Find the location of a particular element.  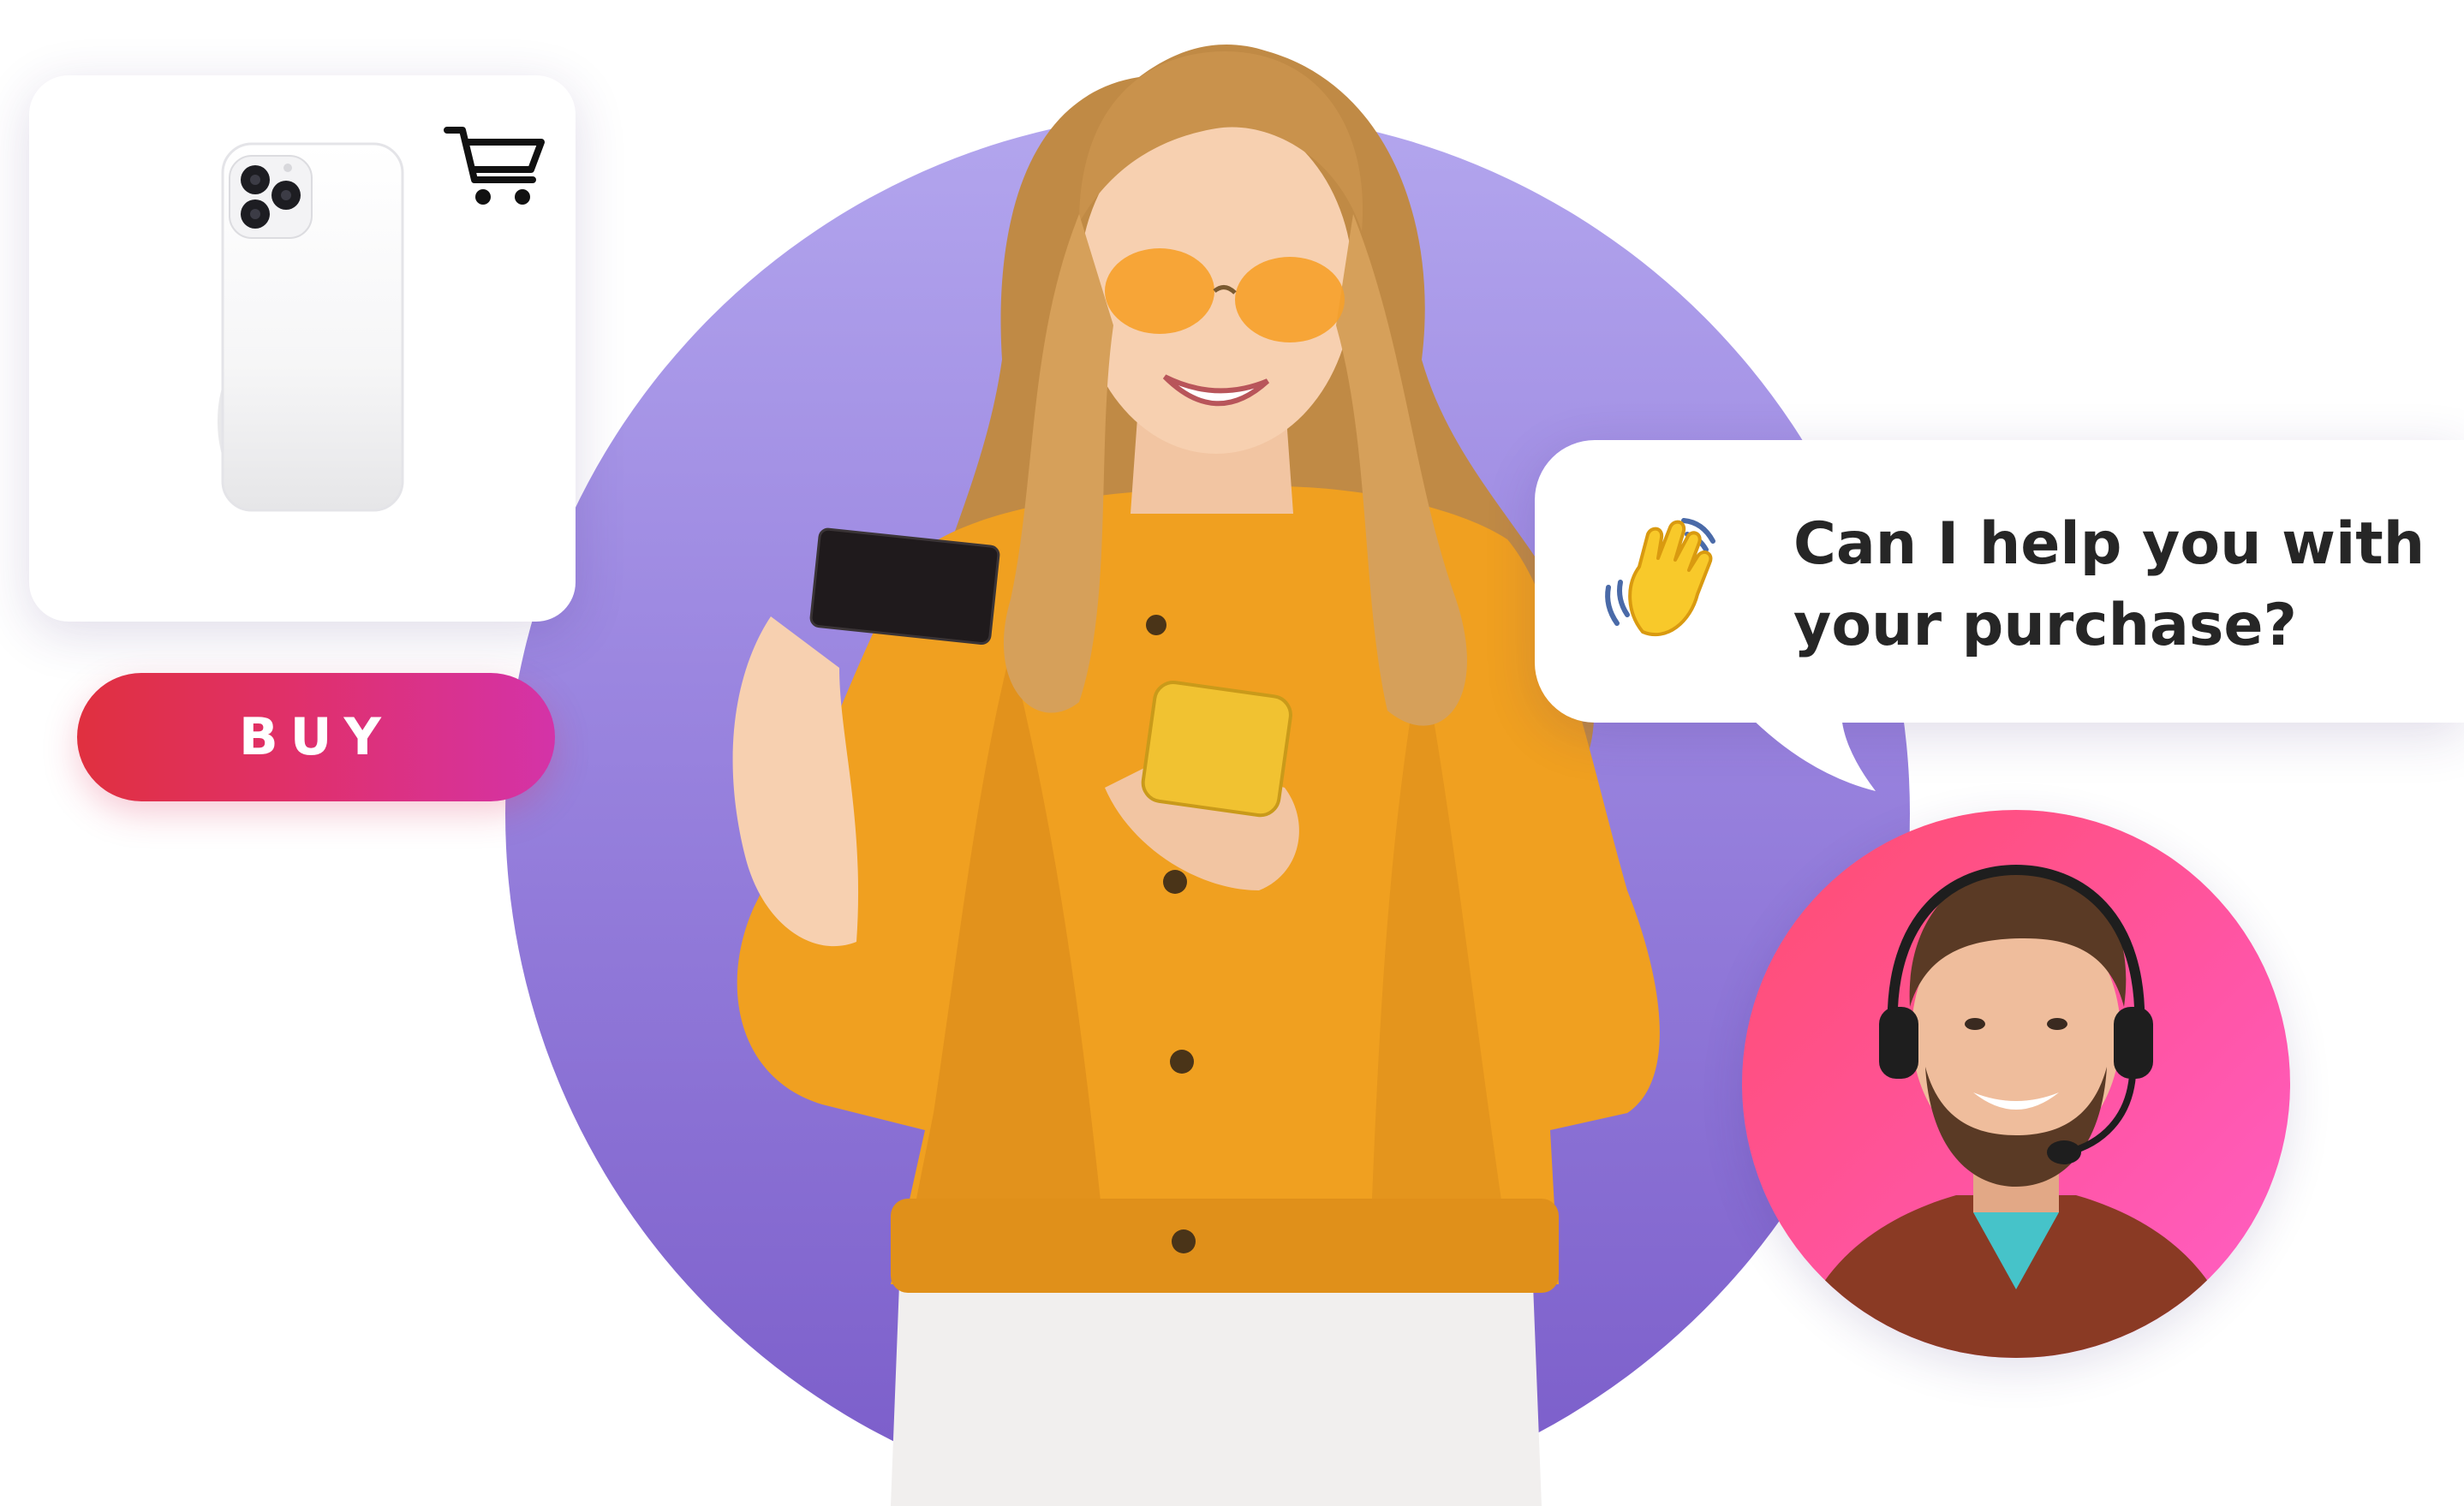

buy-button: BUY is located at coordinates (316, 737).